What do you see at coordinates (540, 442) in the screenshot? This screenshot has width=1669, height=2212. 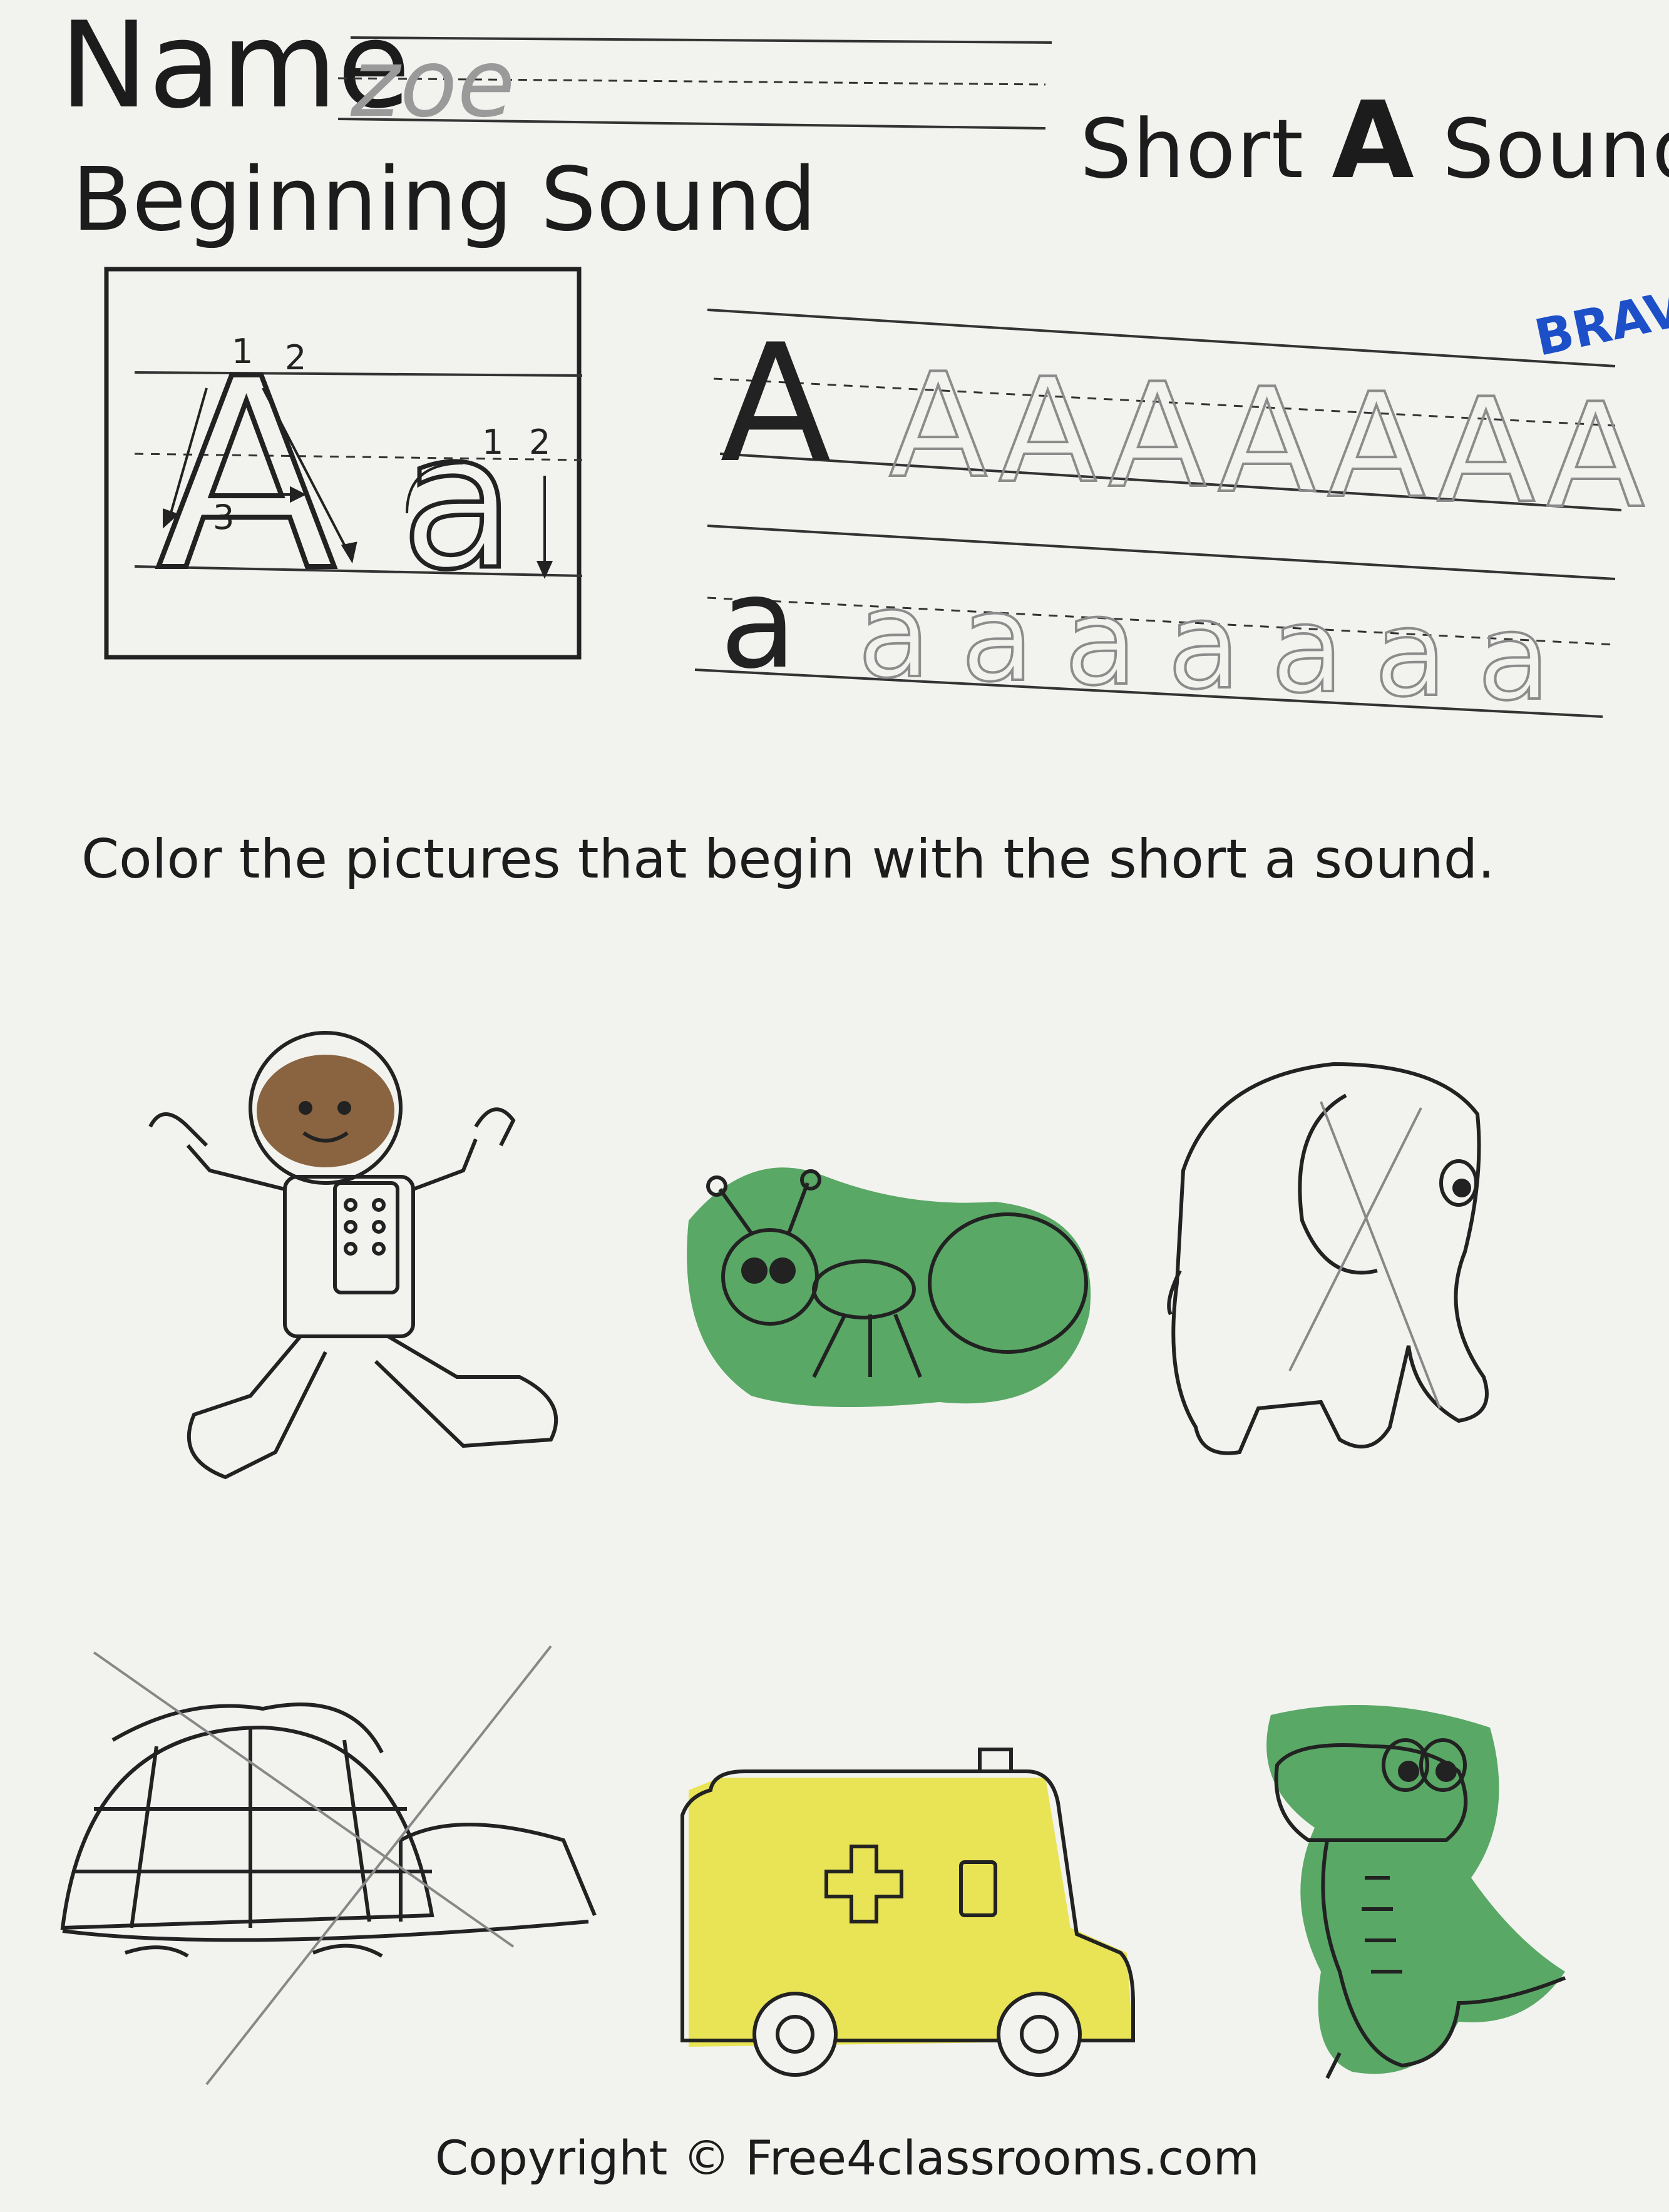 I see `stroke-number-a2: 2` at bounding box center [540, 442].